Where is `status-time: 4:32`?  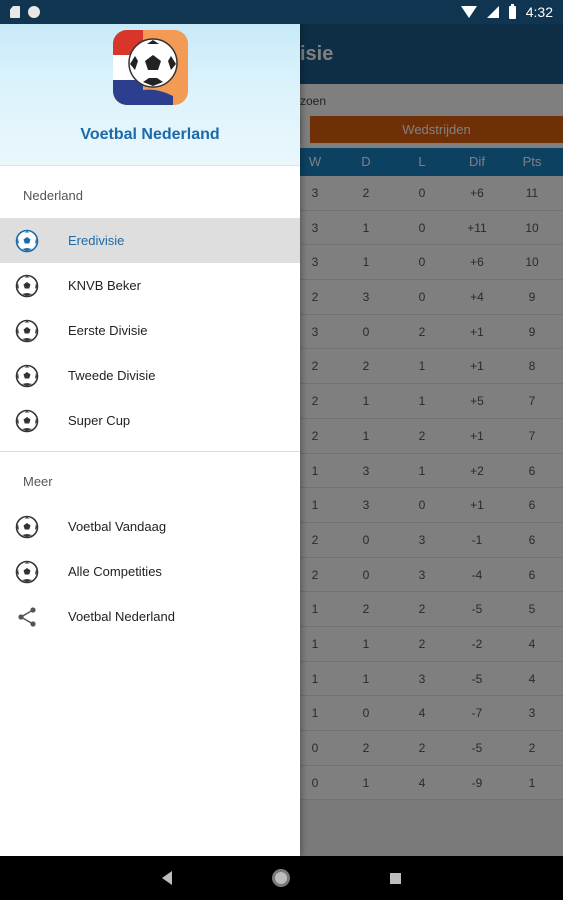
status-time: 4:32 is located at coordinates (539, 12).